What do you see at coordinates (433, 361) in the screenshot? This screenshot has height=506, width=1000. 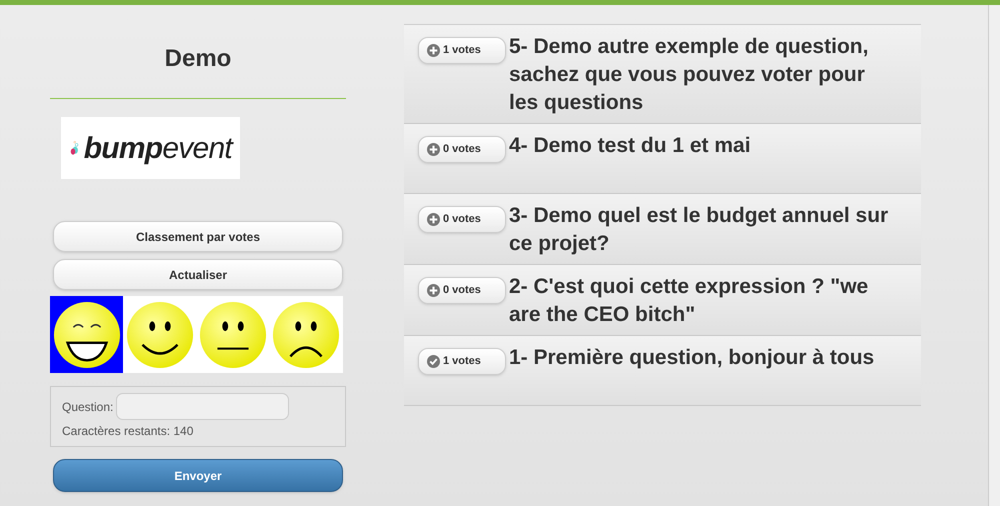 I see `check-icon` at bounding box center [433, 361].